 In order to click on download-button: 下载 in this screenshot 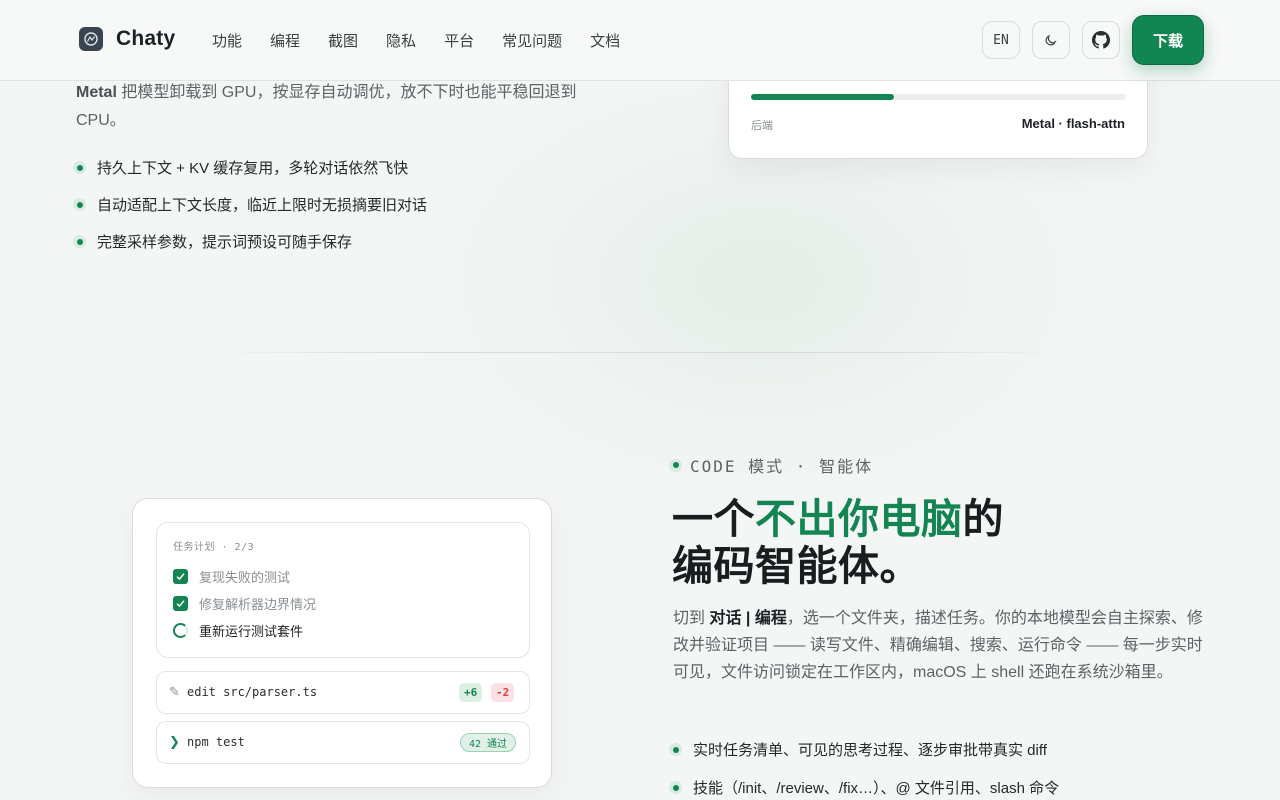, I will do `click(1168, 40)`.